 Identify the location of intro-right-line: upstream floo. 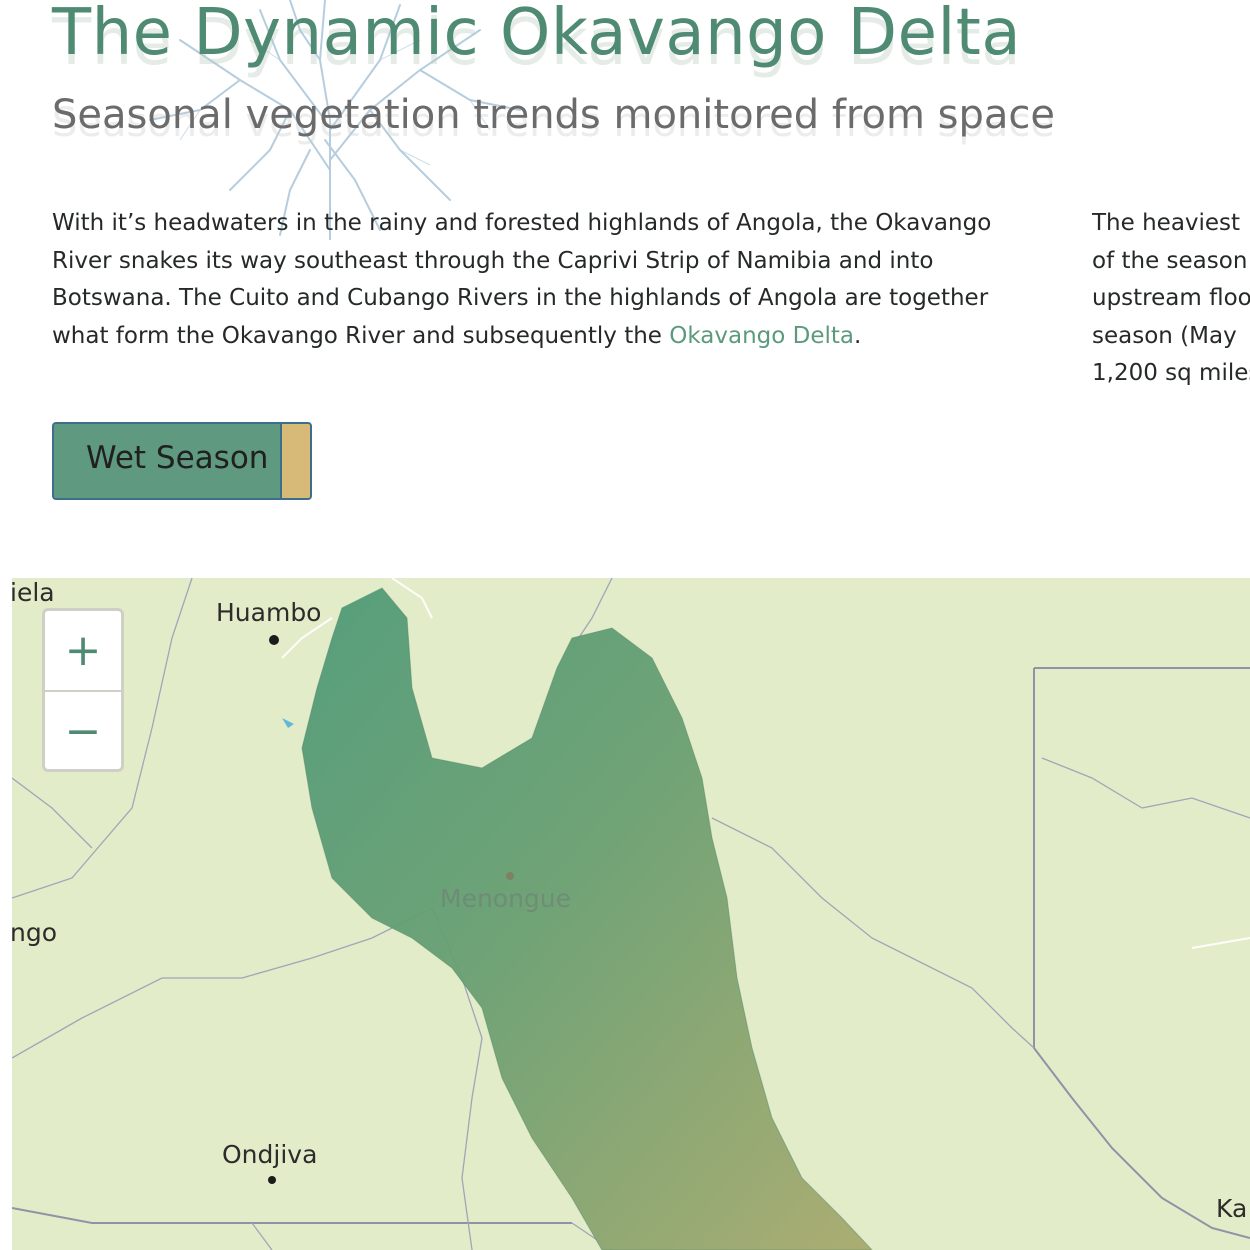
(1171, 298).